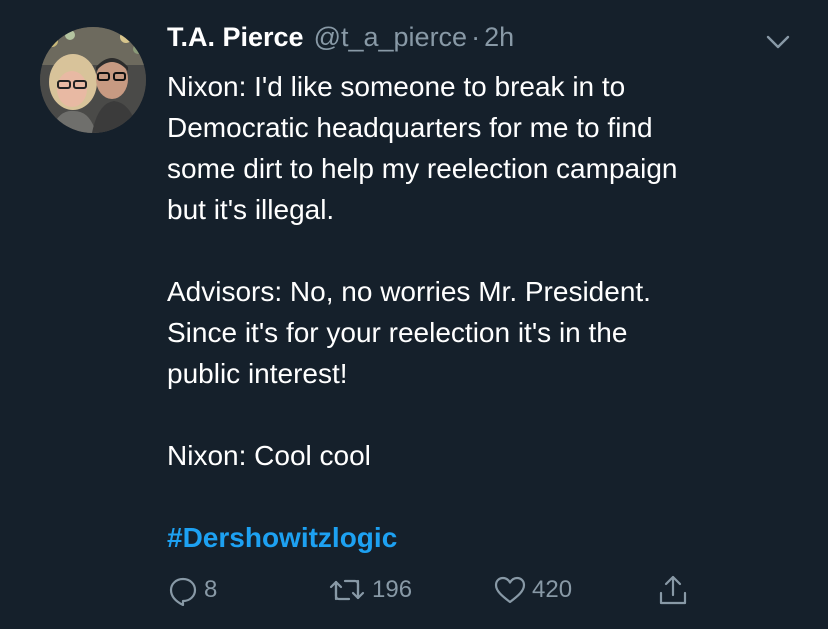 The height and width of the screenshot is (629, 828). I want to click on reply-count: 8, so click(211, 589).